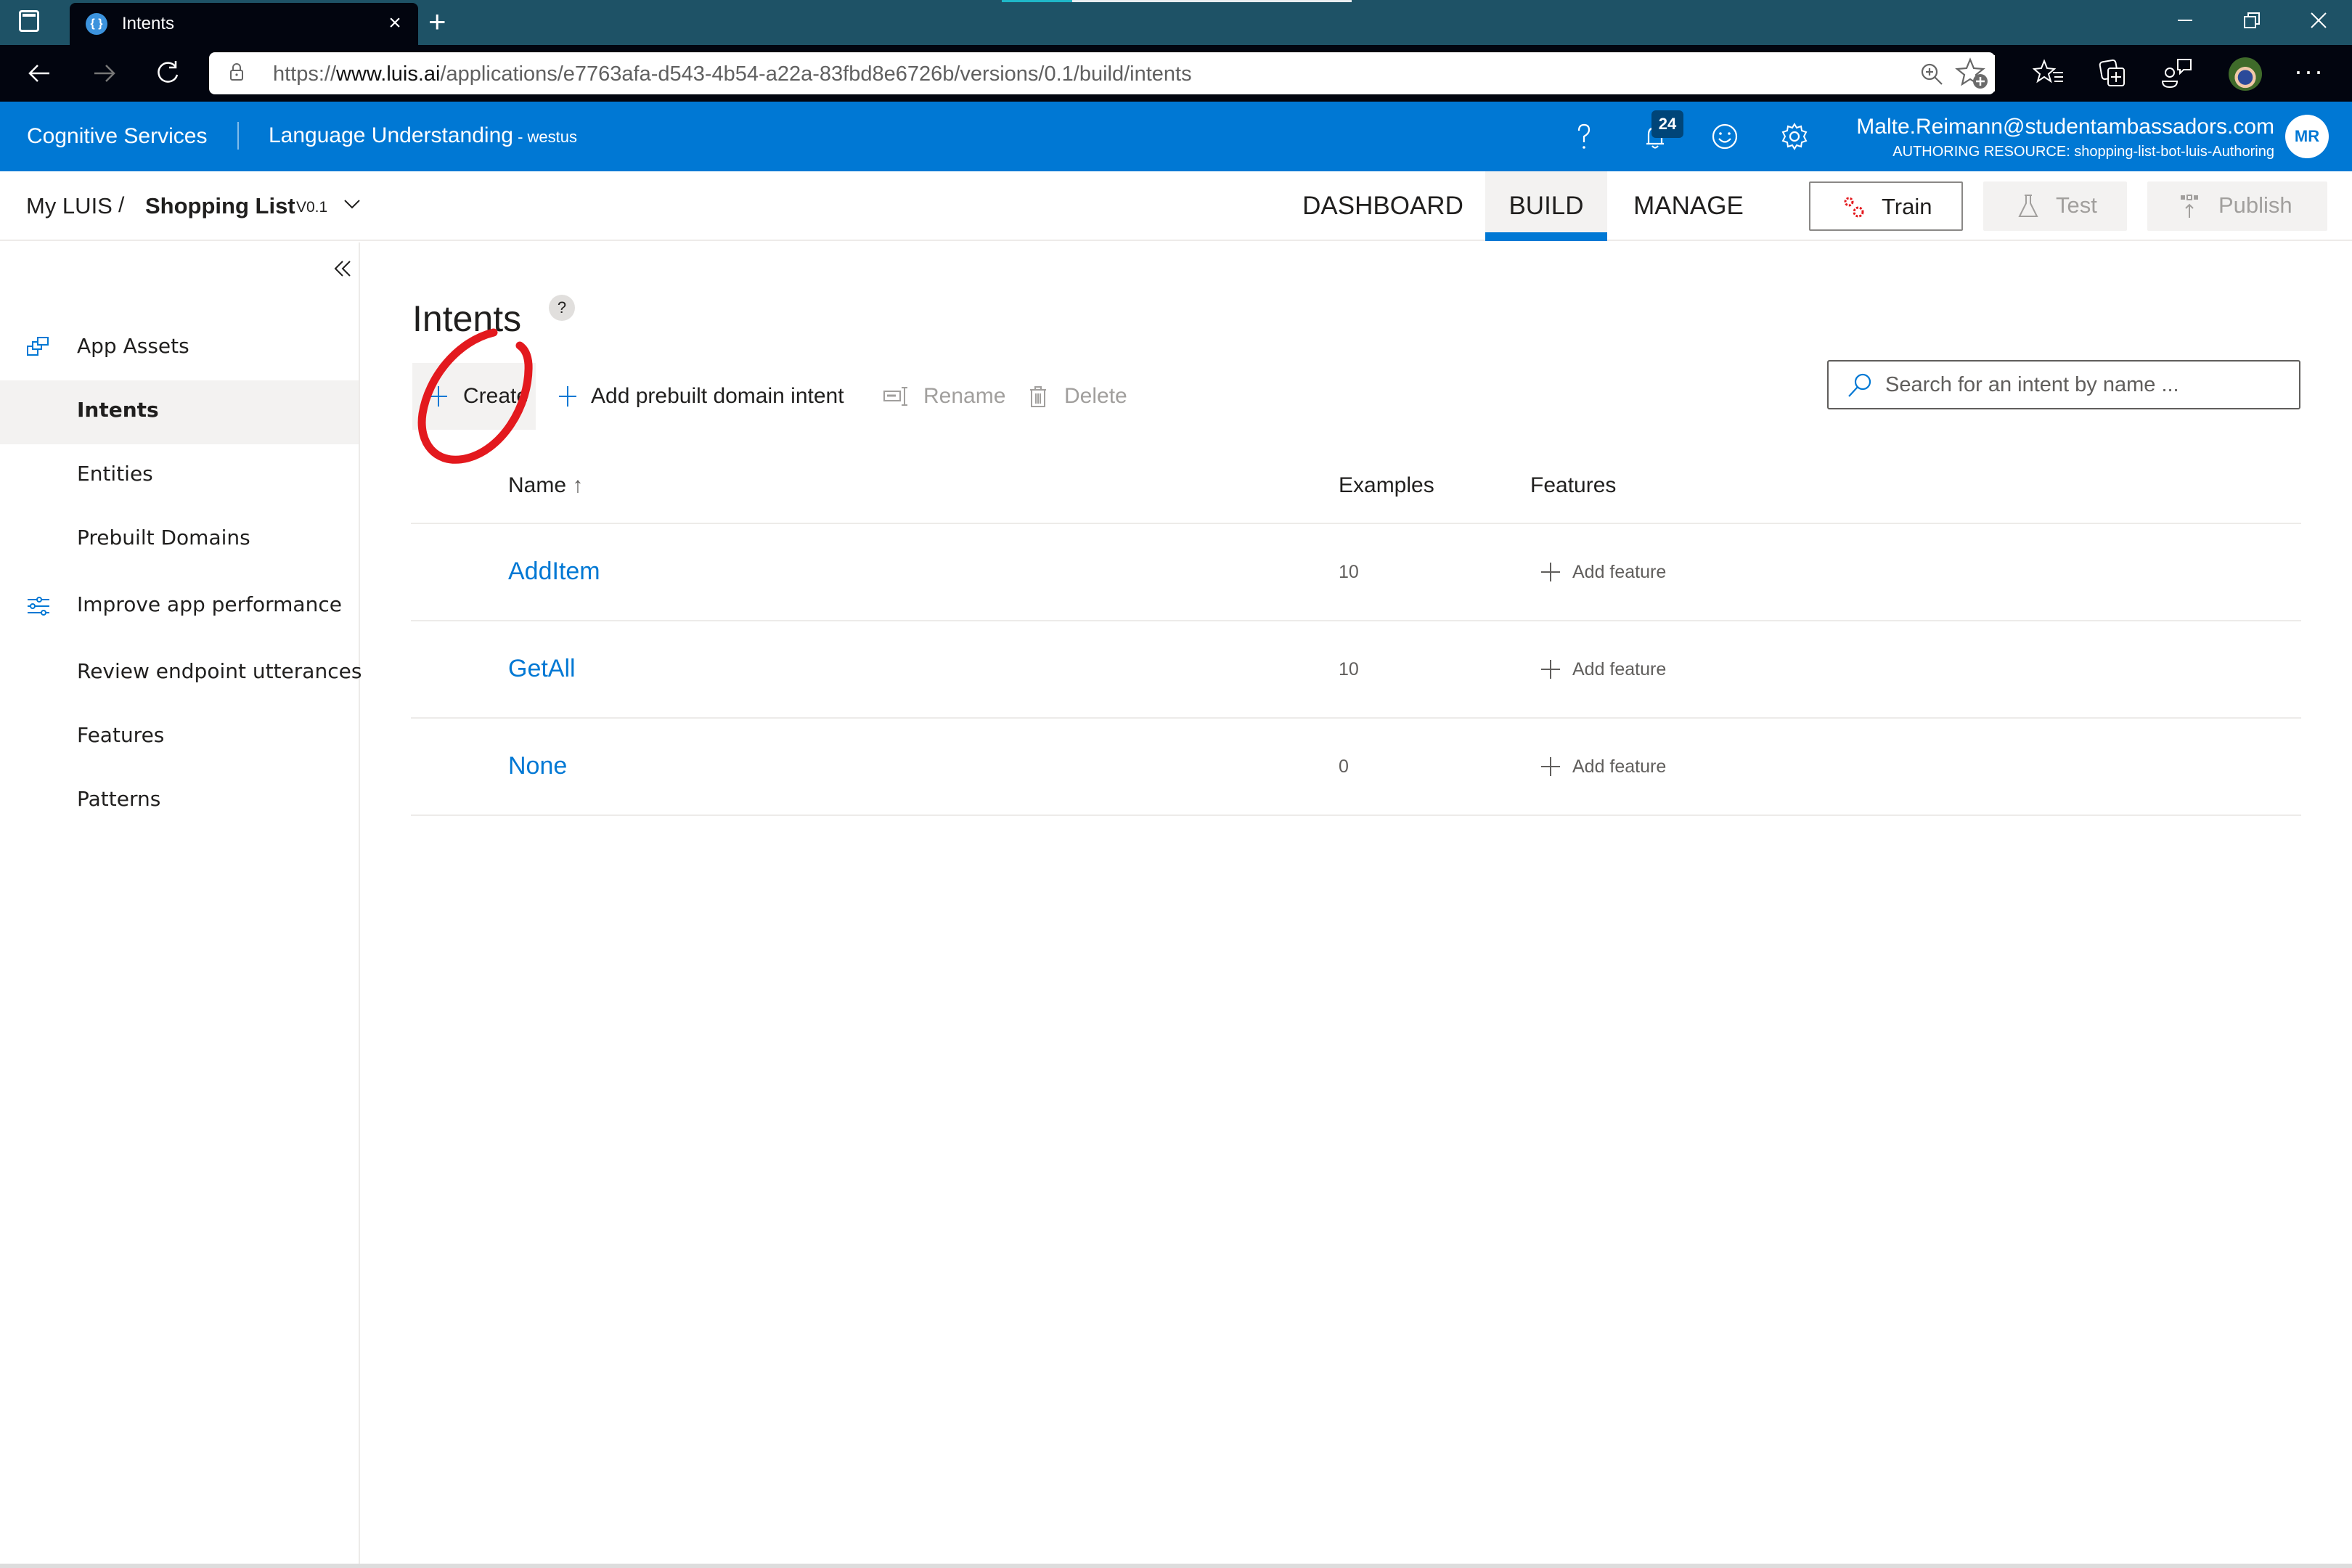  I want to click on favorites-button, so click(2049, 73).